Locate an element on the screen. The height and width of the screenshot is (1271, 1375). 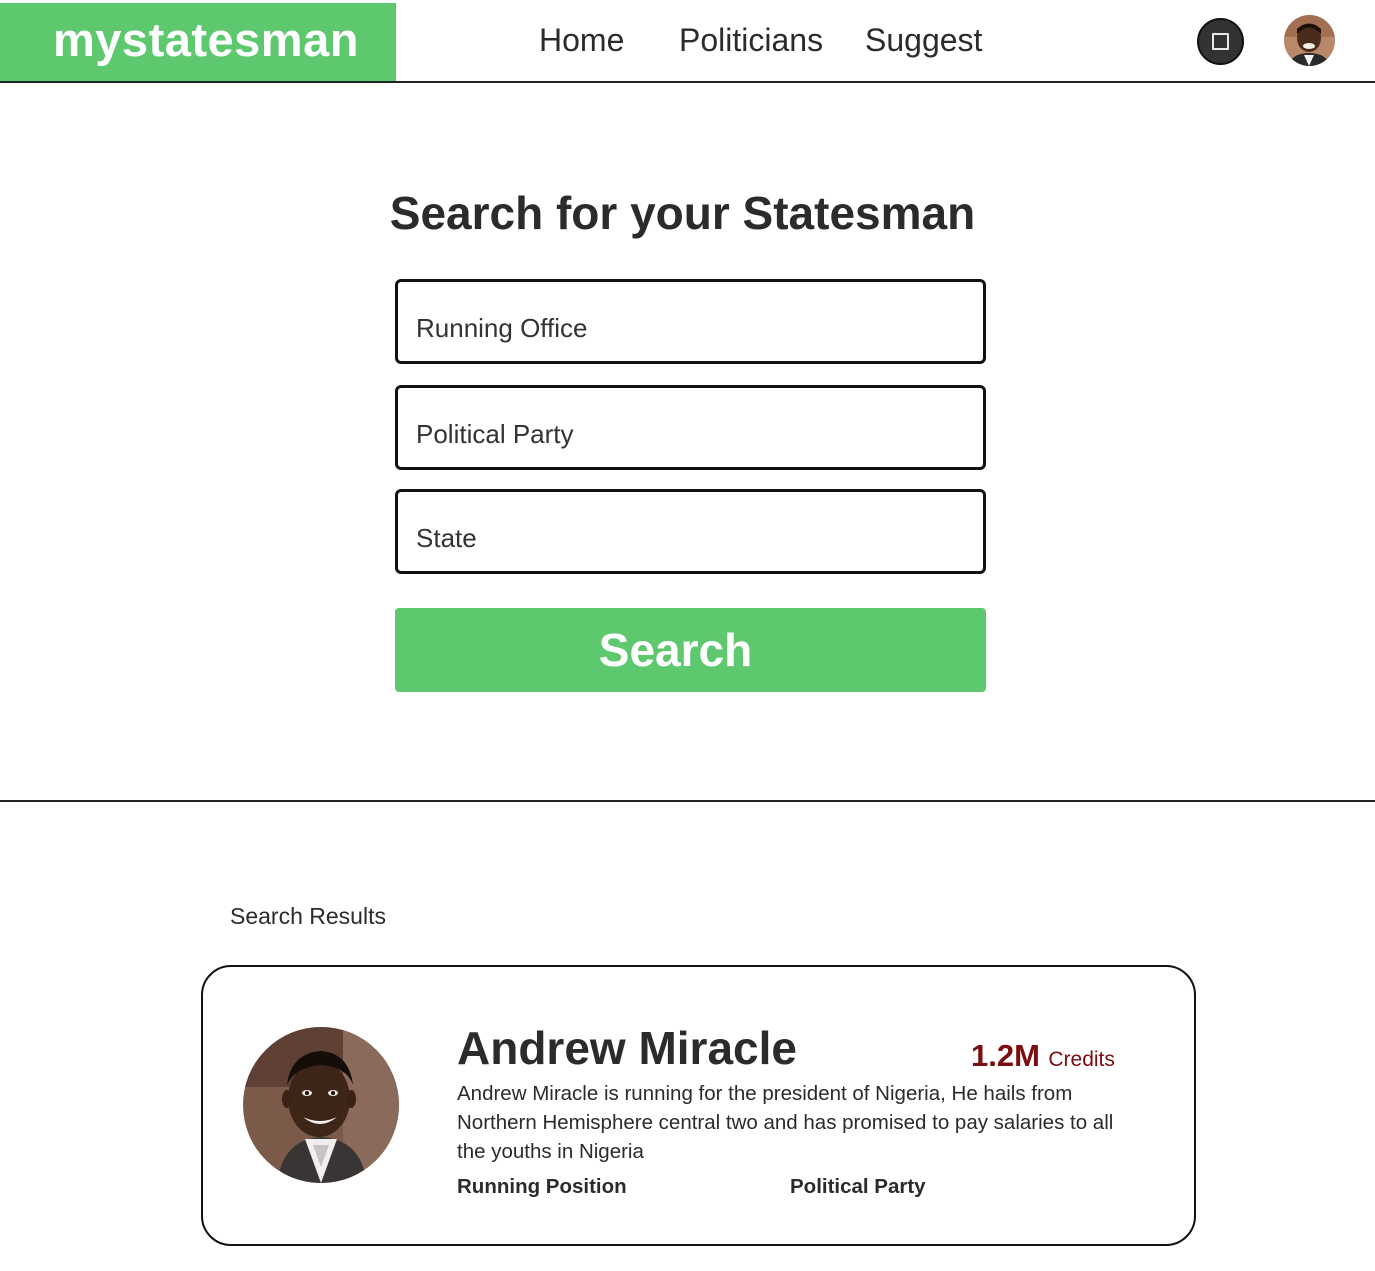
running-office-input is located at coordinates (690, 321).